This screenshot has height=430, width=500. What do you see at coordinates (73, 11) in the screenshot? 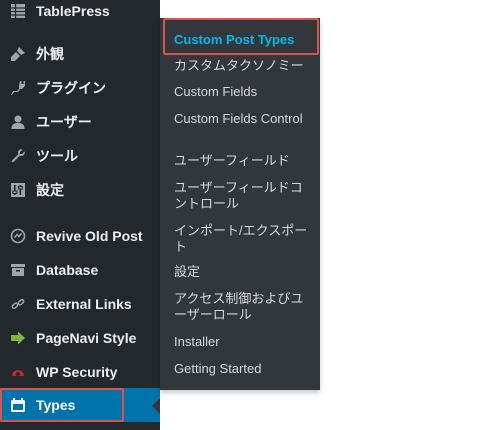
I see `menu-label-tablepress: TablePress` at bounding box center [73, 11].